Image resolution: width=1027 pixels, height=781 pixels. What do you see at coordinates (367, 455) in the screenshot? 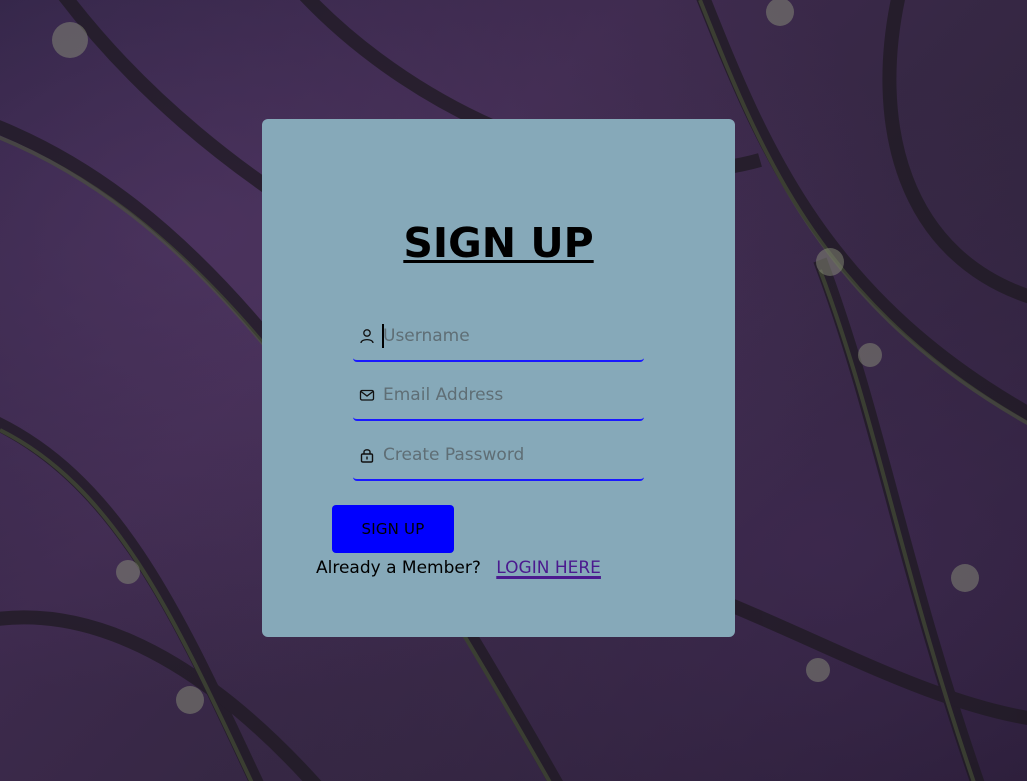
I see `lock-icon` at bounding box center [367, 455].